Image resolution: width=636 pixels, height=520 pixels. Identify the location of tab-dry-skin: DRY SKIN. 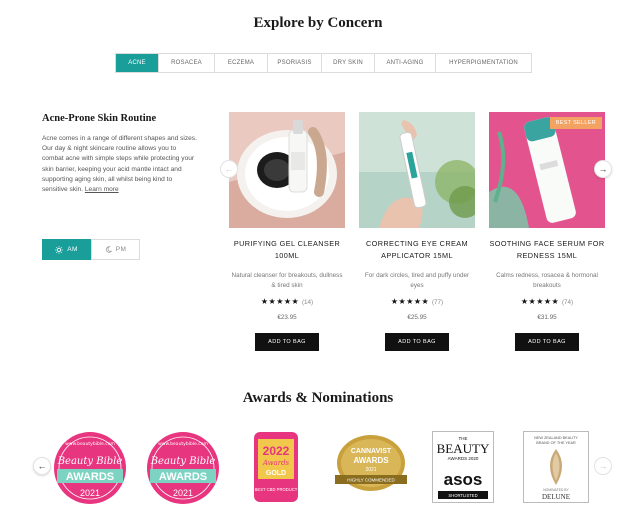
(348, 63).